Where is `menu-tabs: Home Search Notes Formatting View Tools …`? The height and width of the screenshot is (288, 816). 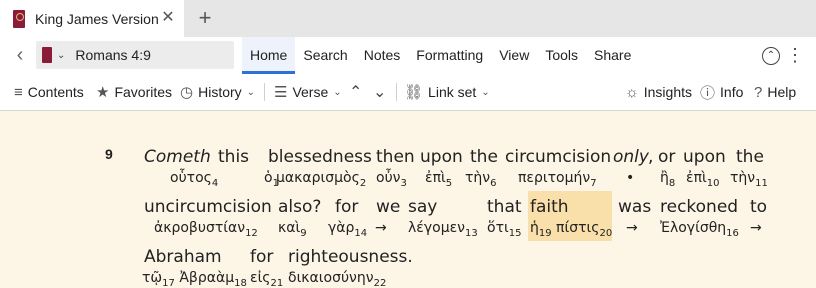
menu-tabs: Home Search Notes Formatting View Tools … is located at coordinates (440, 55).